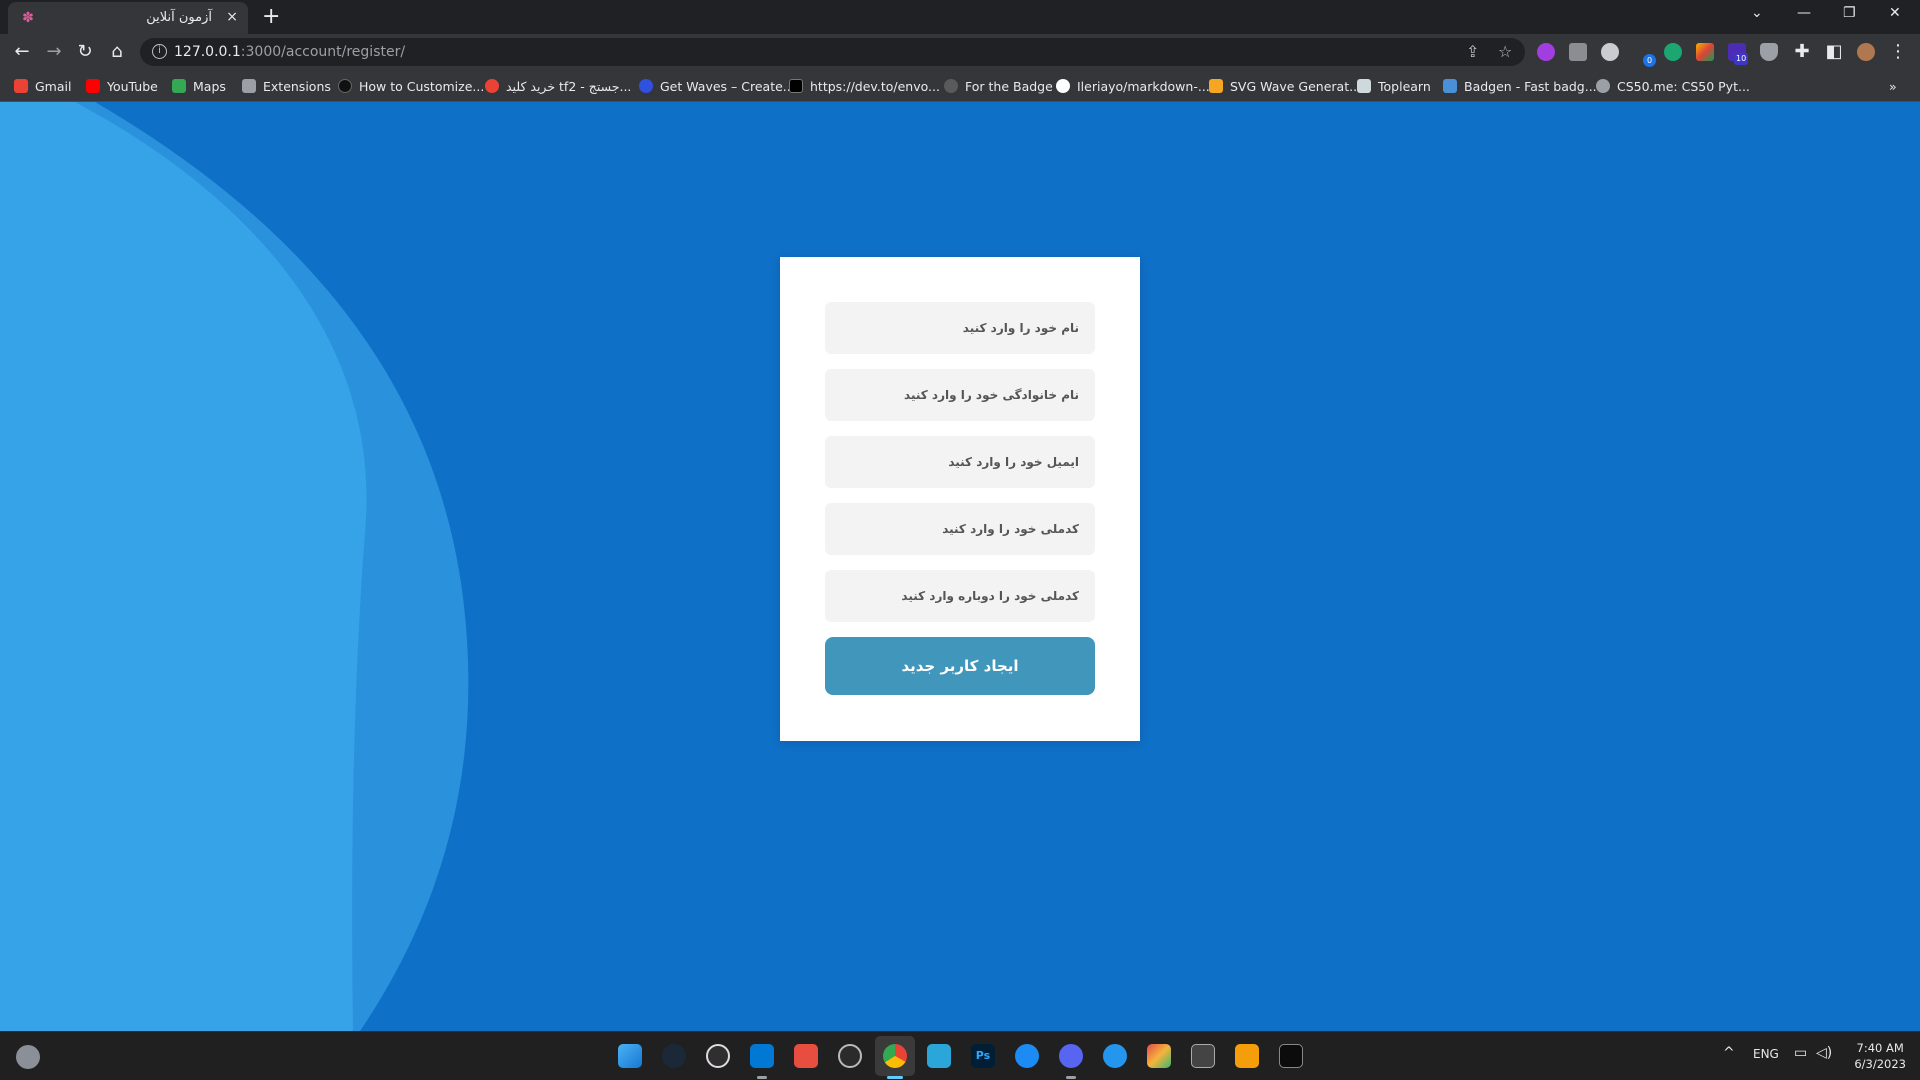 This screenshot has height=1080, width=1920. What do you see at coordinates (345, 86) in the screenshot?
I see `site-icon` at bounding box center [345, 86].